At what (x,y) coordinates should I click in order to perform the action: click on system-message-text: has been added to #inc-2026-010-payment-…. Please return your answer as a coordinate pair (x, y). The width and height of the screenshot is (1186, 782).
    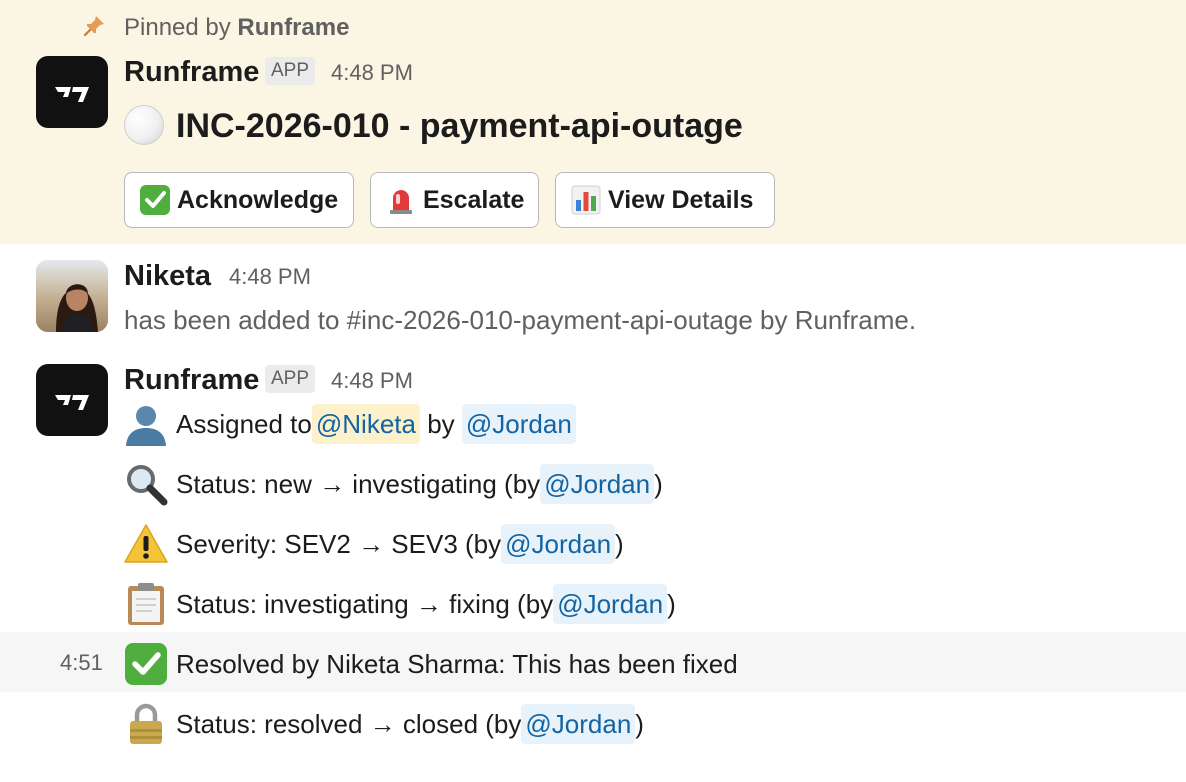
    Looking at the image, I should click on (520, 320).